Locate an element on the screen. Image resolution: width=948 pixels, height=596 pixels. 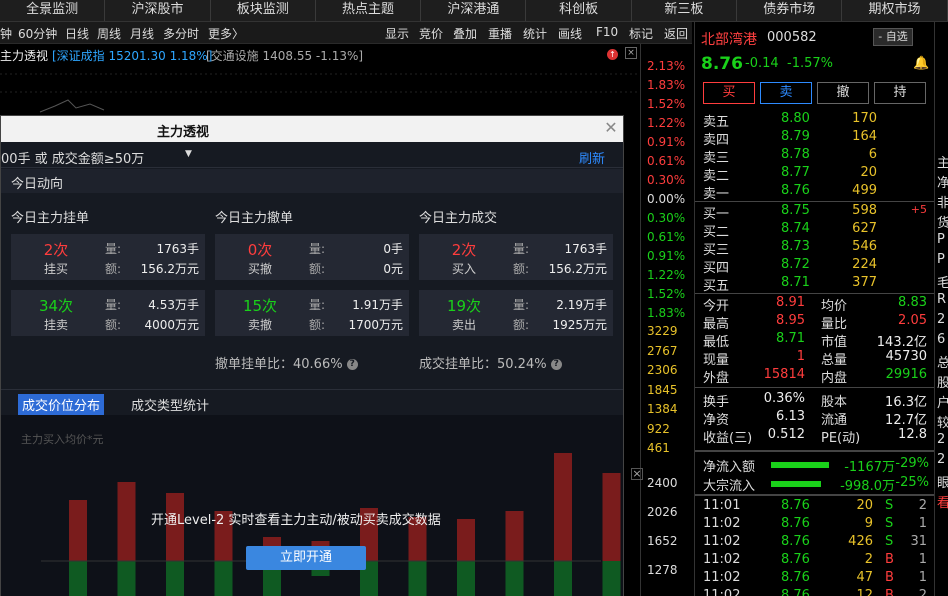
nav-tab: 沪深港通 is located at coordinates (474, 10).